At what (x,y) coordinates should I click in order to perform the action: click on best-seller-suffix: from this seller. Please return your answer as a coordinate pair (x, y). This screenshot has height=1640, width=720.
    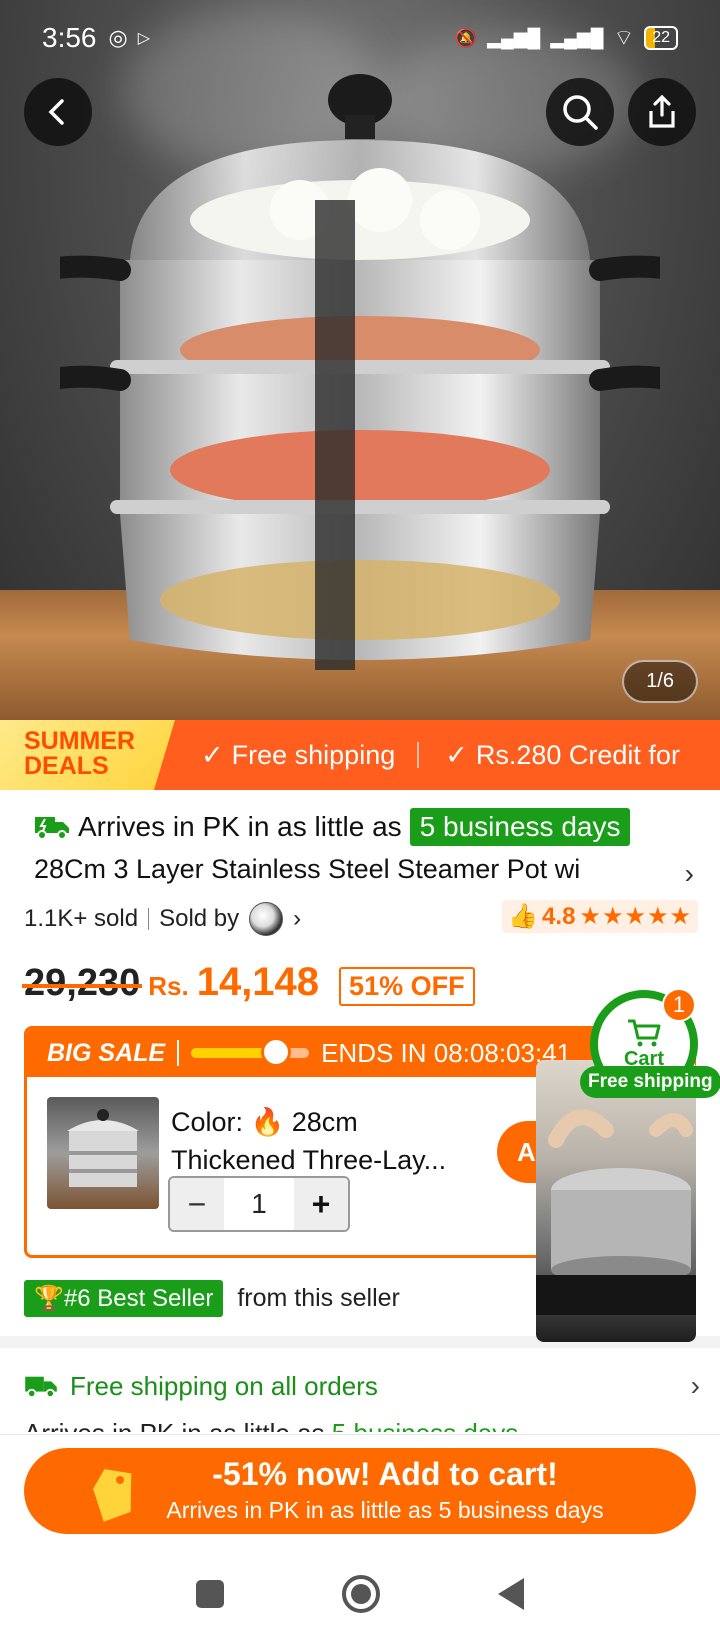
    Looking at the image, I should click on (318, 1298).